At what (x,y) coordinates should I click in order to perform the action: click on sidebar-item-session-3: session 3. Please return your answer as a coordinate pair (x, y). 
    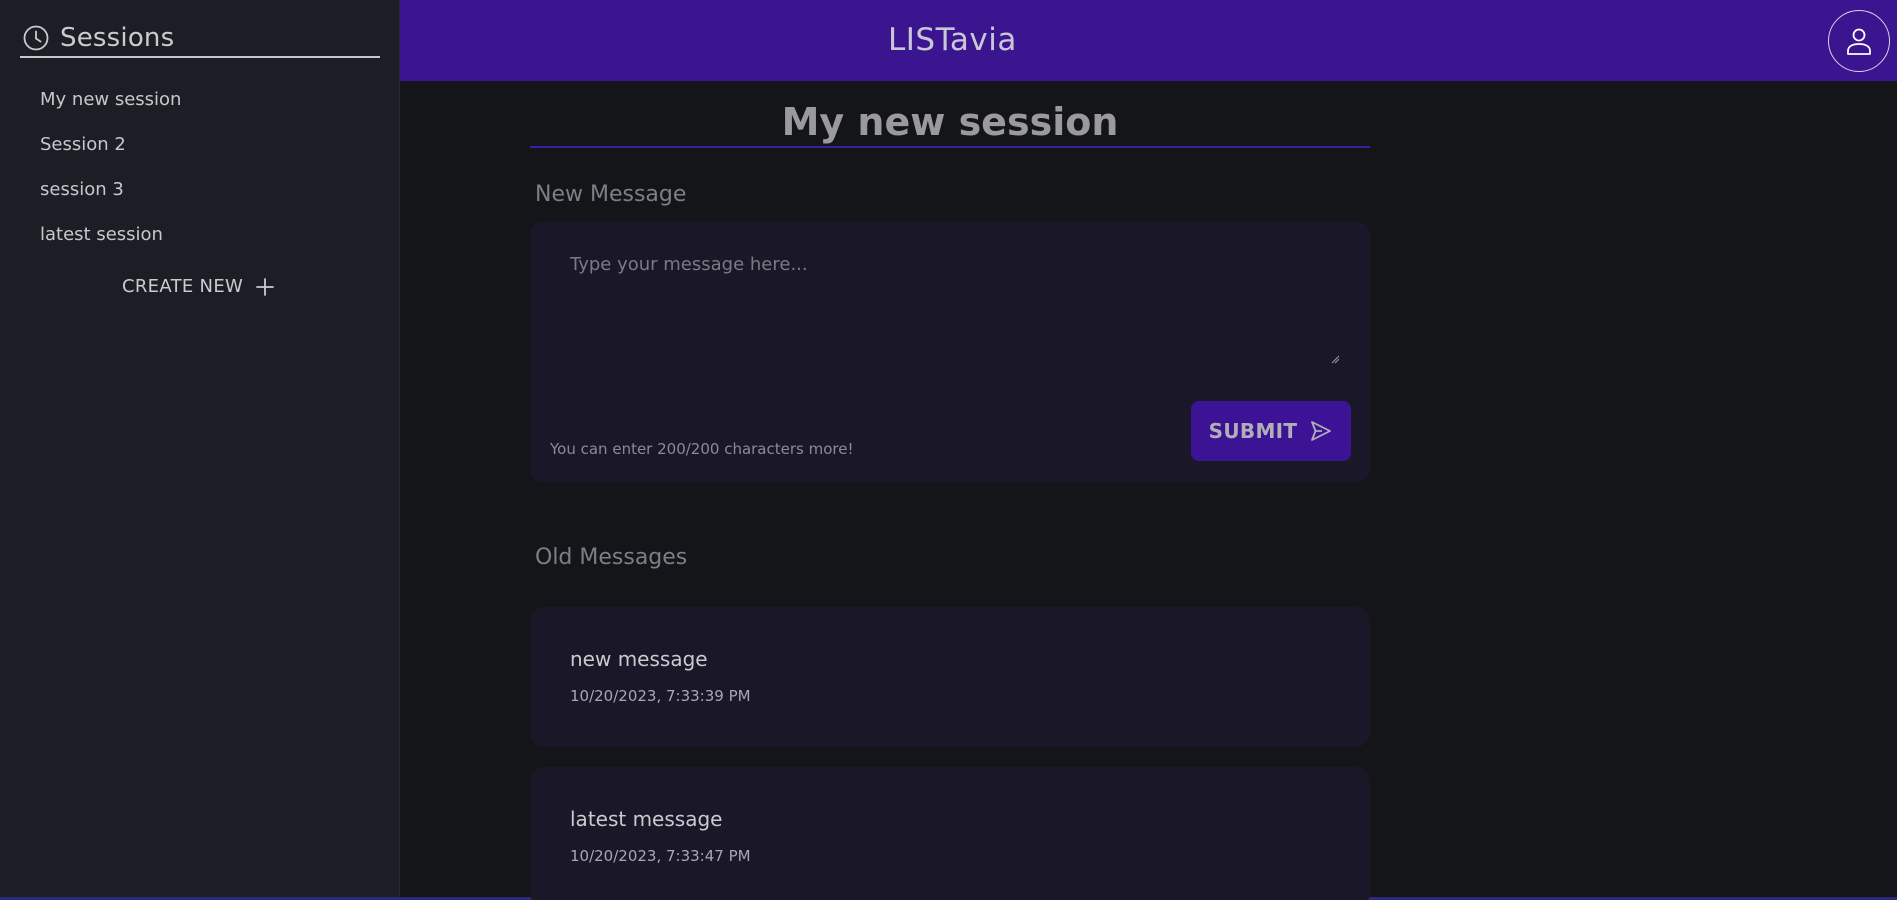
    Looking at the image, I should click on (110, 198).